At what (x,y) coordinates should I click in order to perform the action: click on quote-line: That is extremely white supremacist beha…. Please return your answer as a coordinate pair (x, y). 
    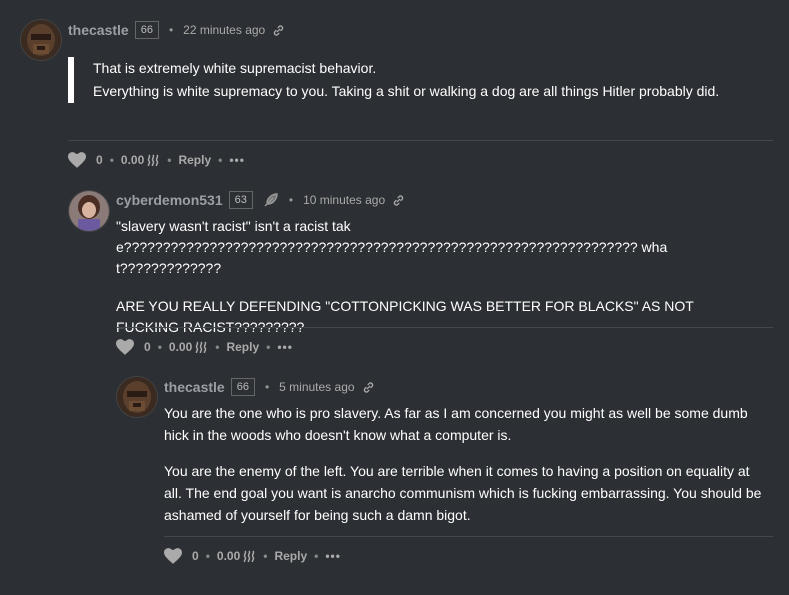
    Looking at the image, I should click on (235, 68).